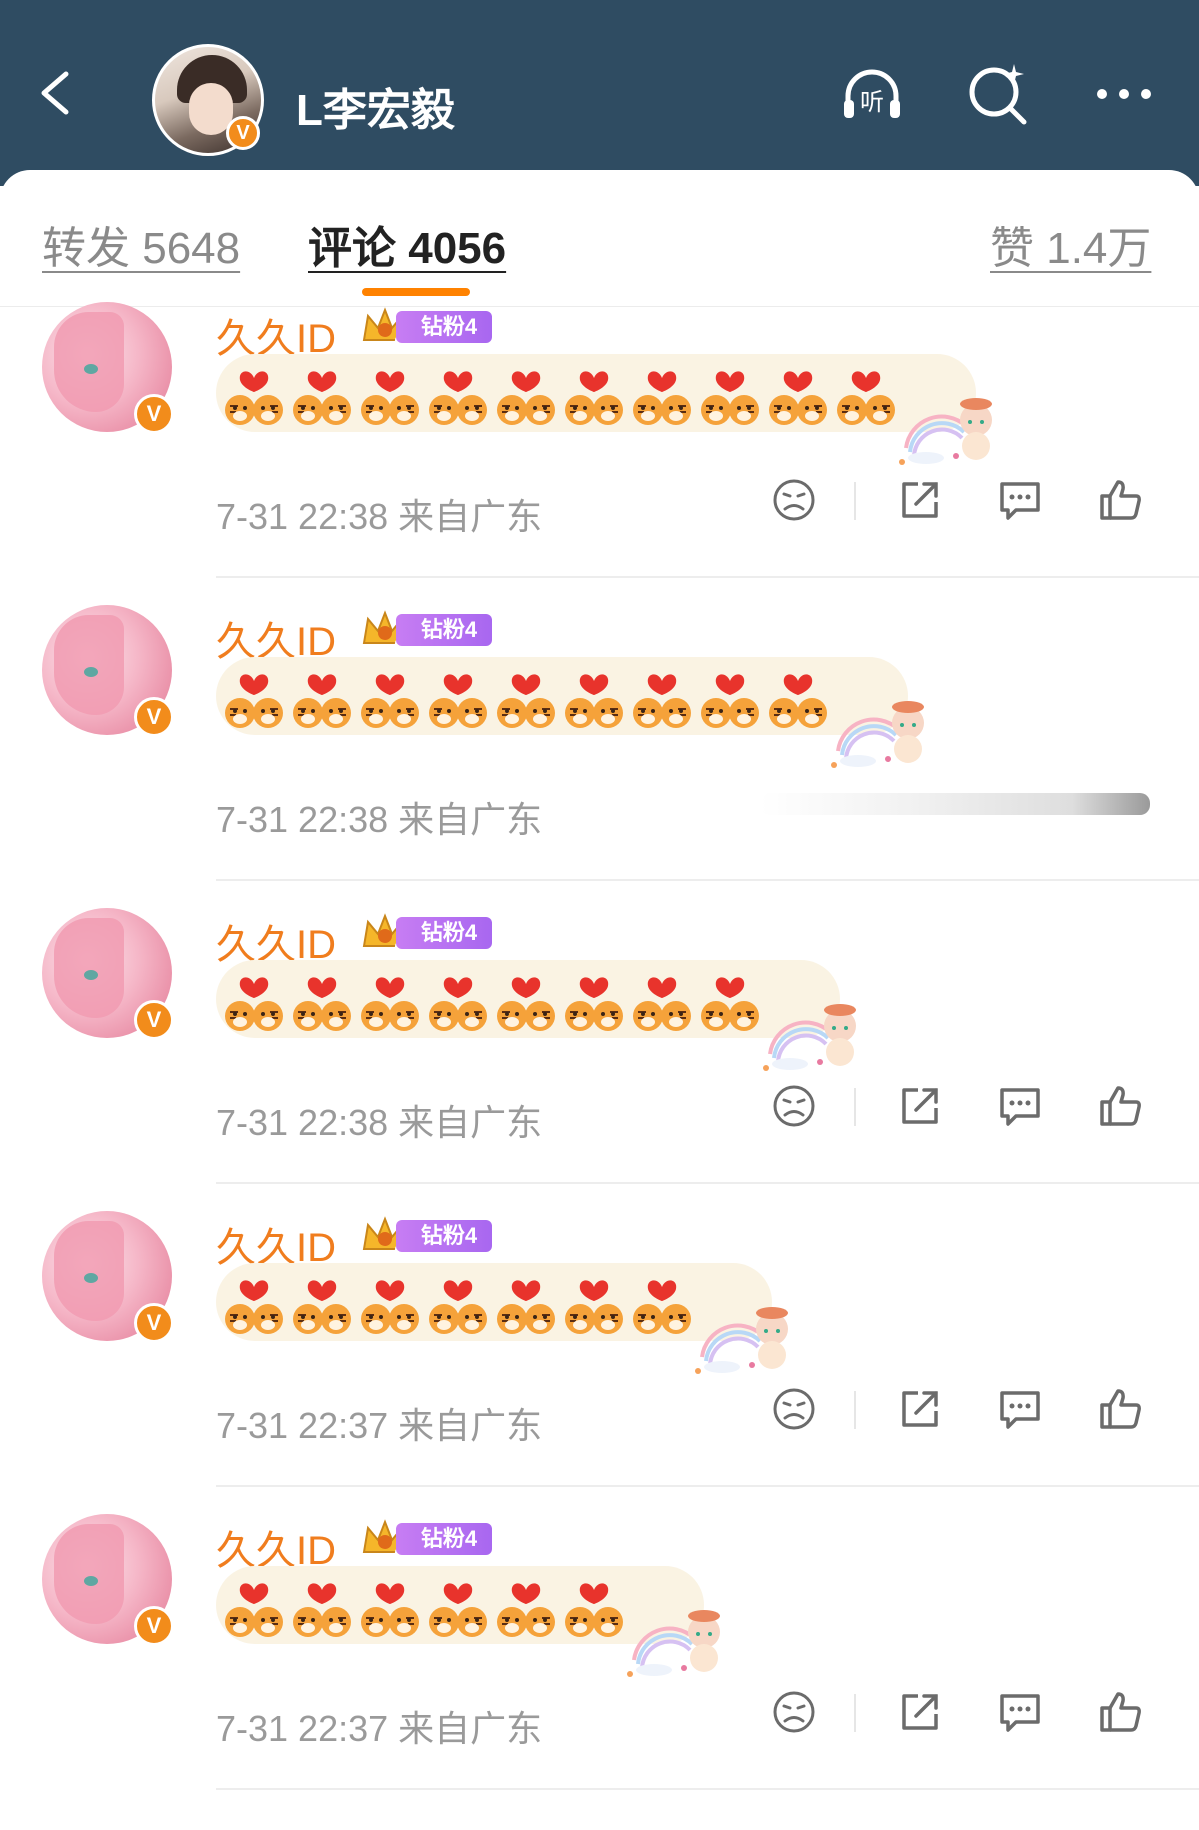  I want to click on more-icon, so click(1124, 94).